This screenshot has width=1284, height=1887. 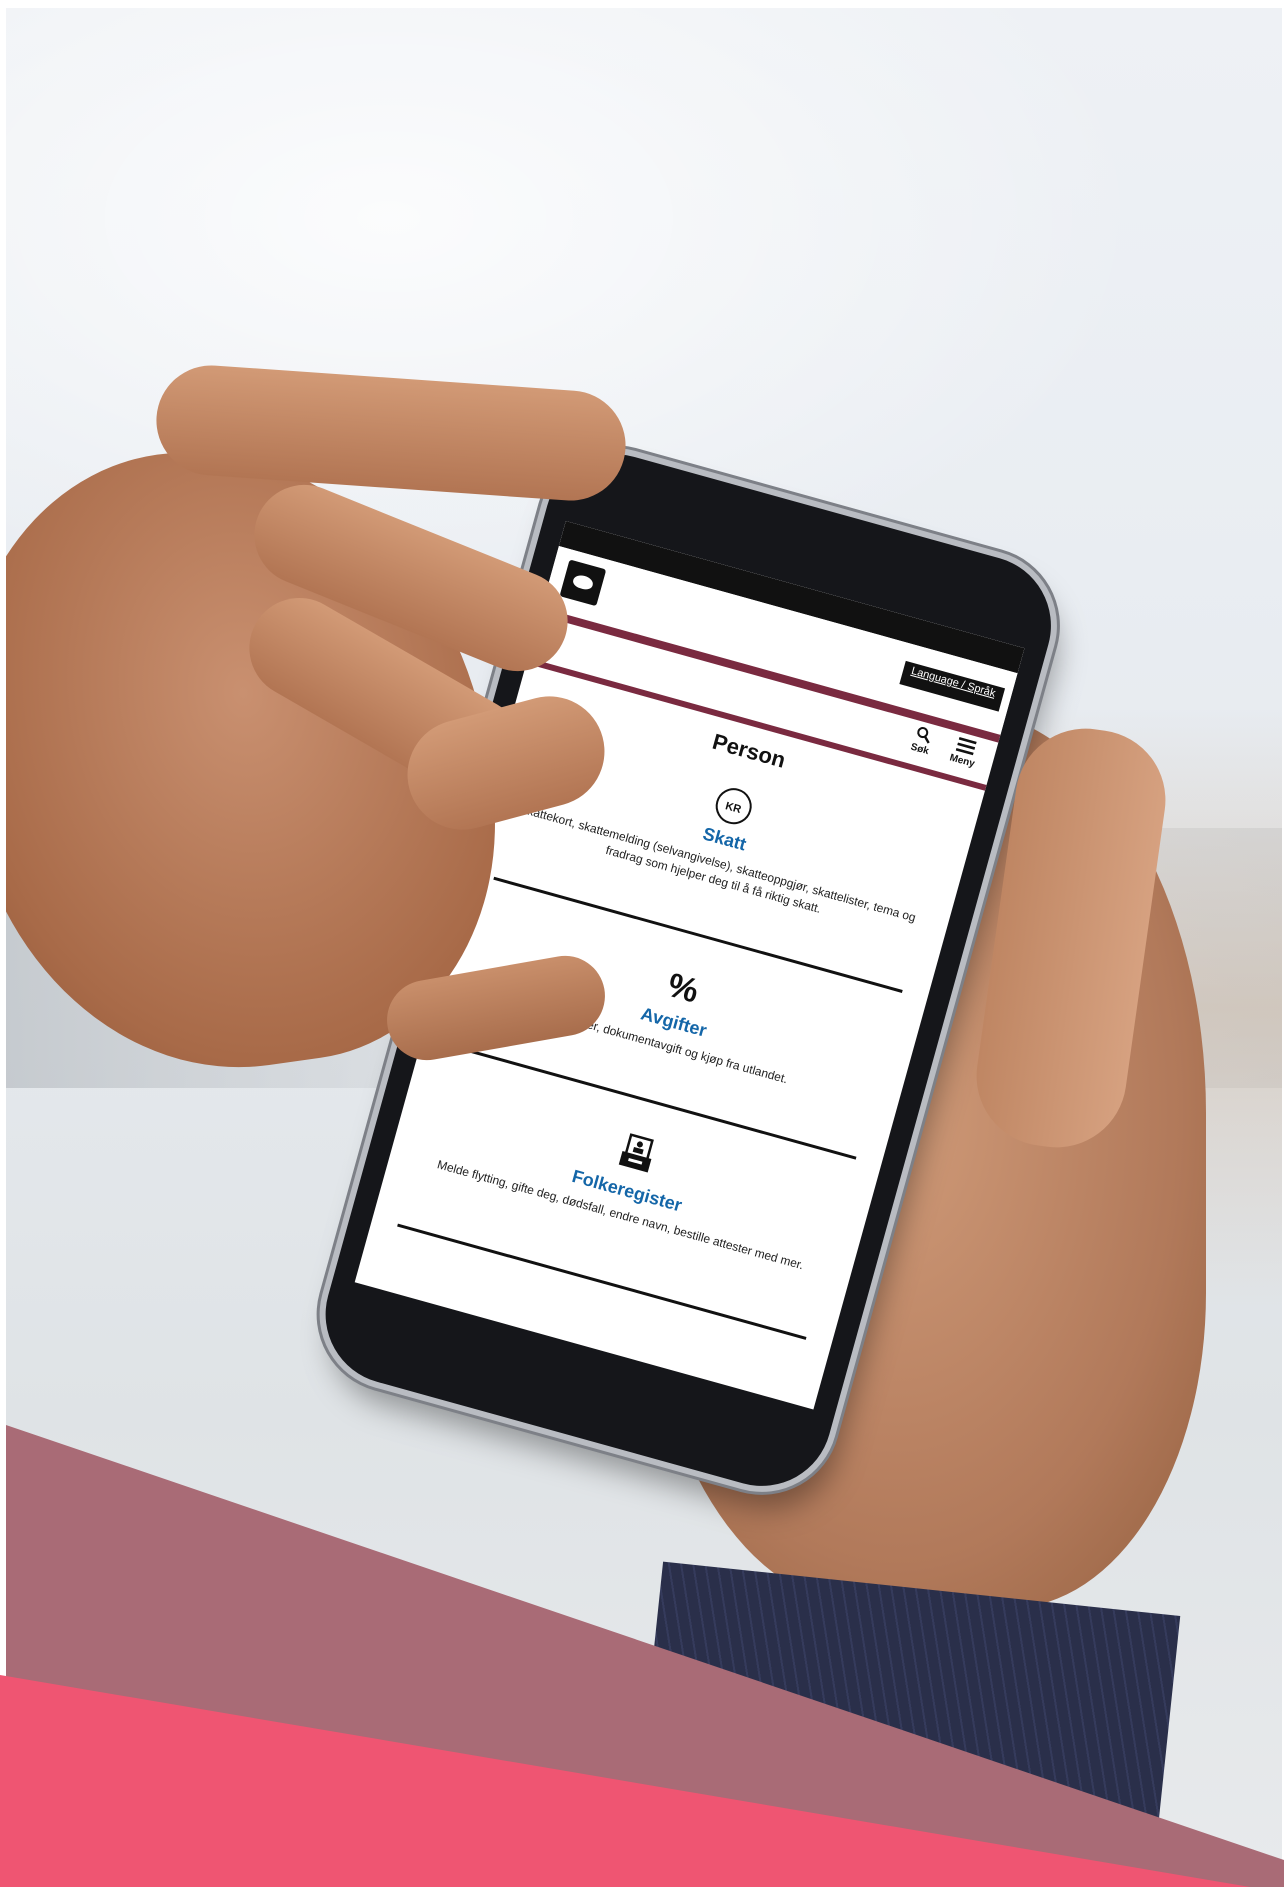 What do you see at coordinates (636, 1153) in the screenshot?
I see `registry-icon` at bounding box center [636, 1153].